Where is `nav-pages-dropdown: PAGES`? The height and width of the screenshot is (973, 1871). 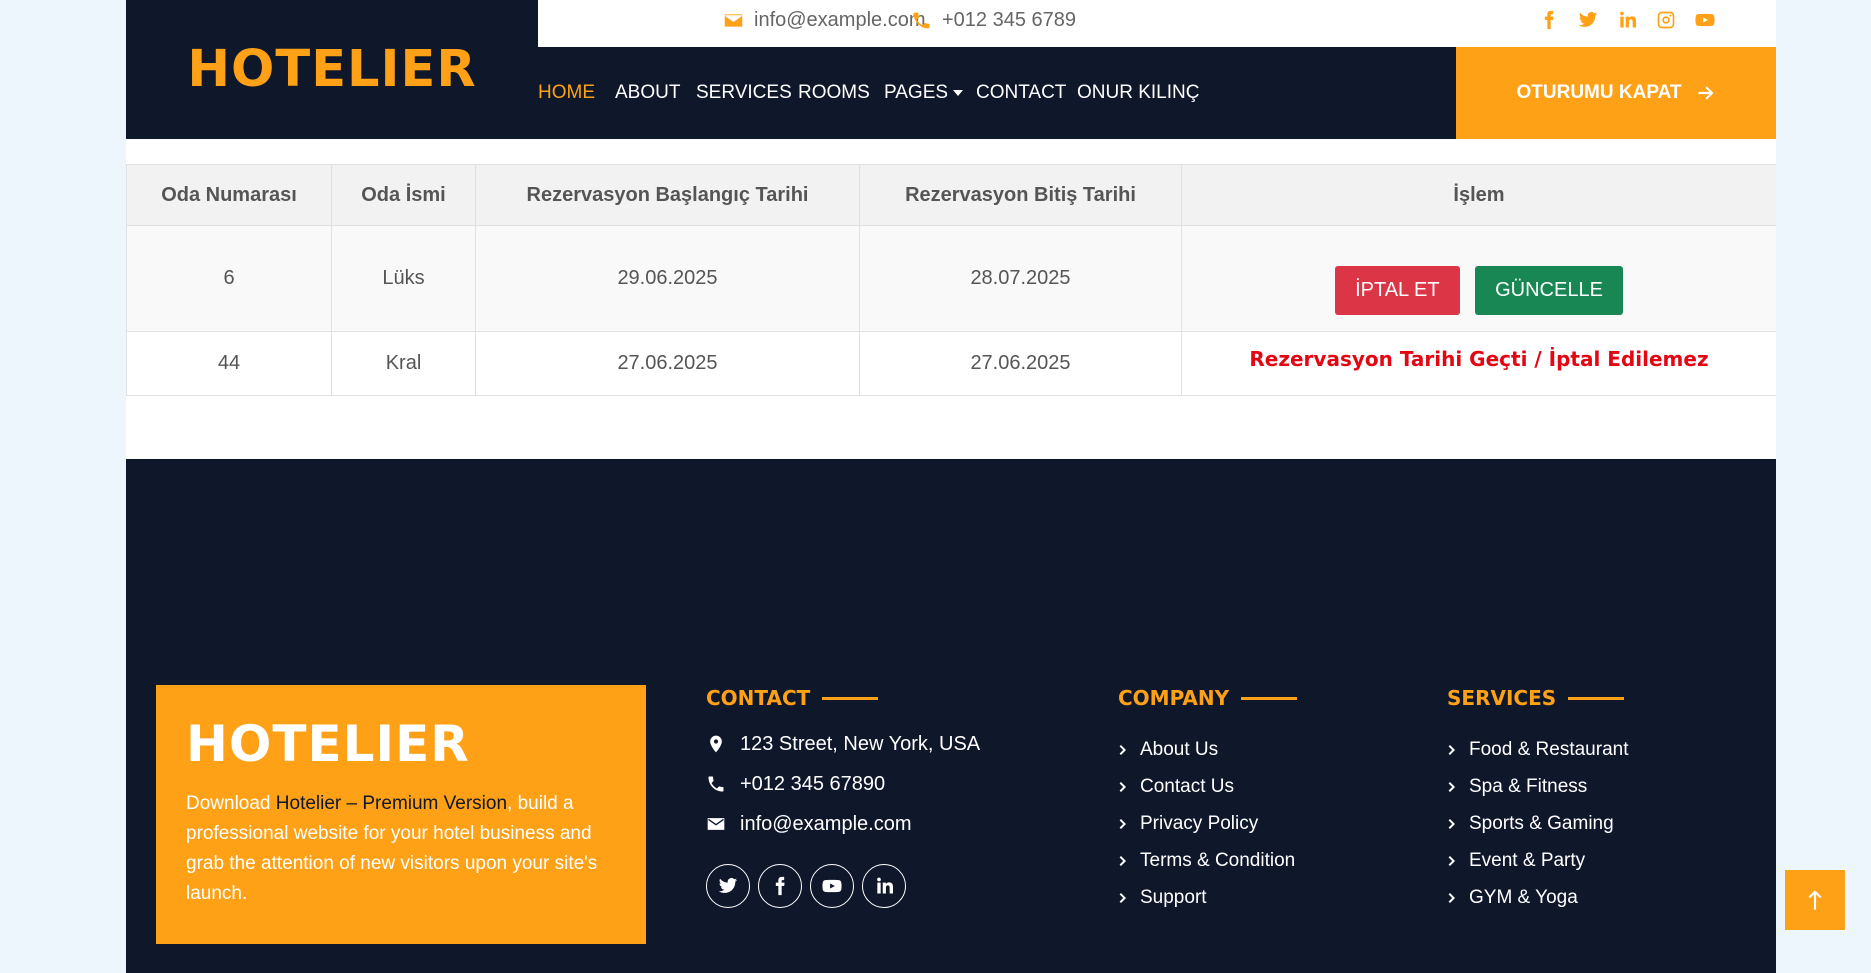 nav-pages-dropdown: PAGES is located at coordinates (924, 93).